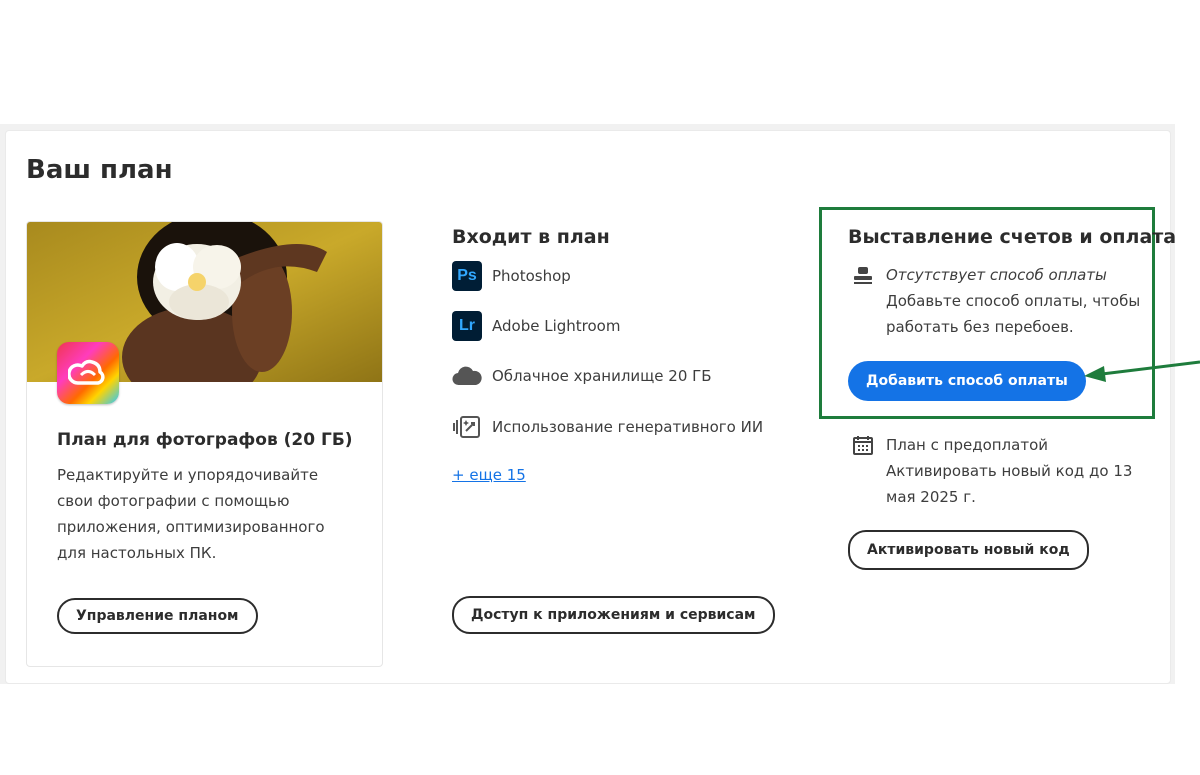 This screenshot has height=775, width=1200. Describe the element at coordinates (996, 275) in the screenshot. I see `payment-status-text: Отсутствует способ оплаты` at that location.